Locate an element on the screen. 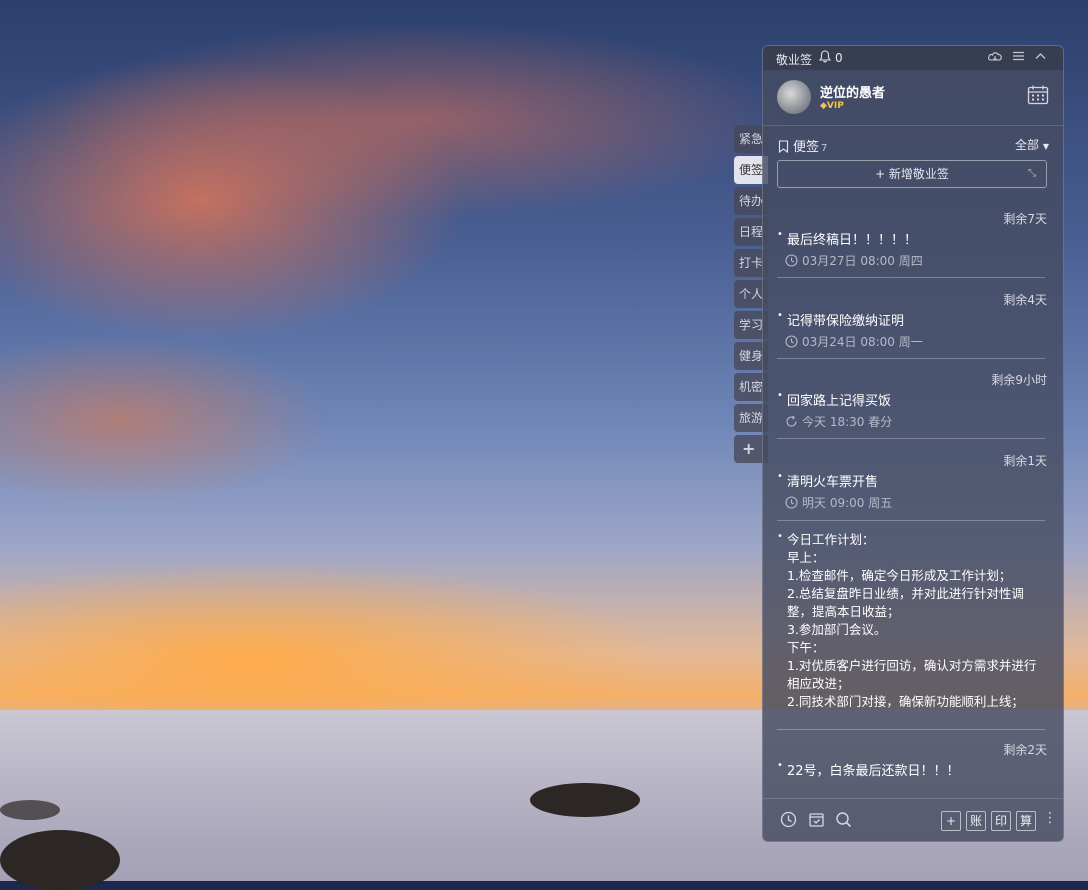  note-title: 22号，白条最后还款日！！！ is located at coordinates (873, 771).